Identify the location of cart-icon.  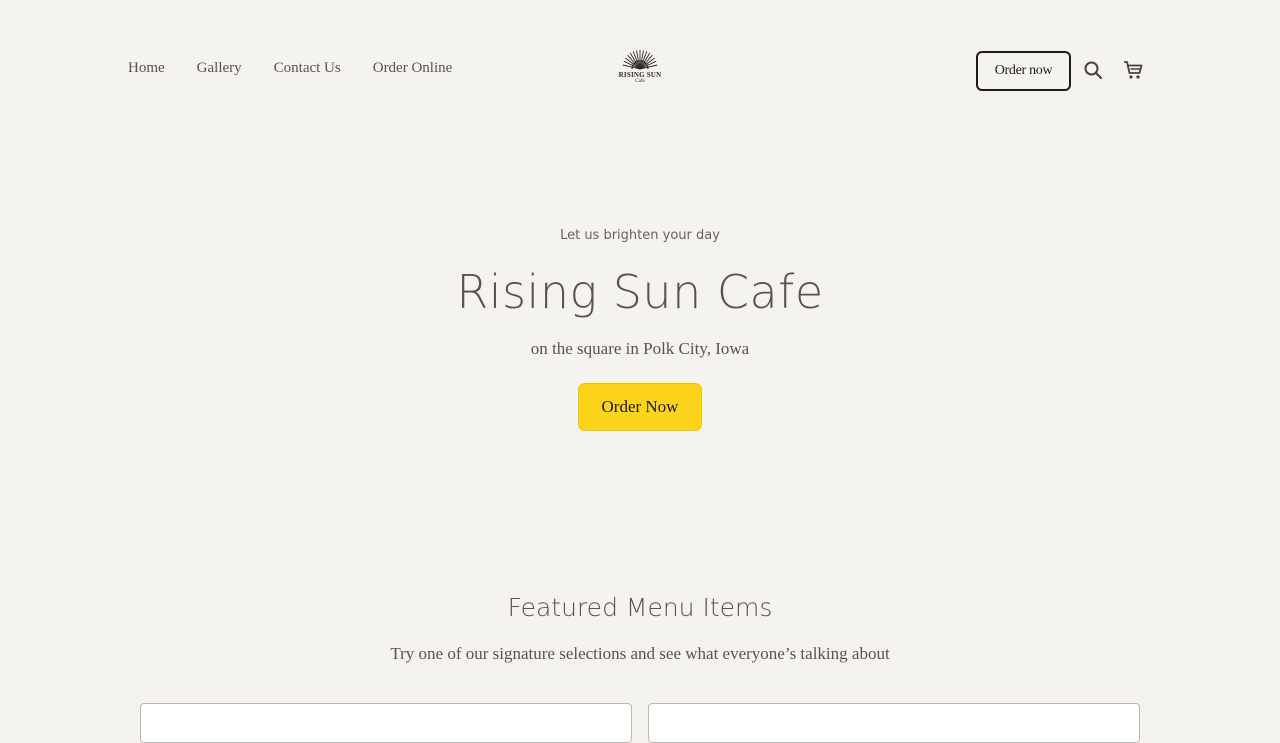
(1133, 70).